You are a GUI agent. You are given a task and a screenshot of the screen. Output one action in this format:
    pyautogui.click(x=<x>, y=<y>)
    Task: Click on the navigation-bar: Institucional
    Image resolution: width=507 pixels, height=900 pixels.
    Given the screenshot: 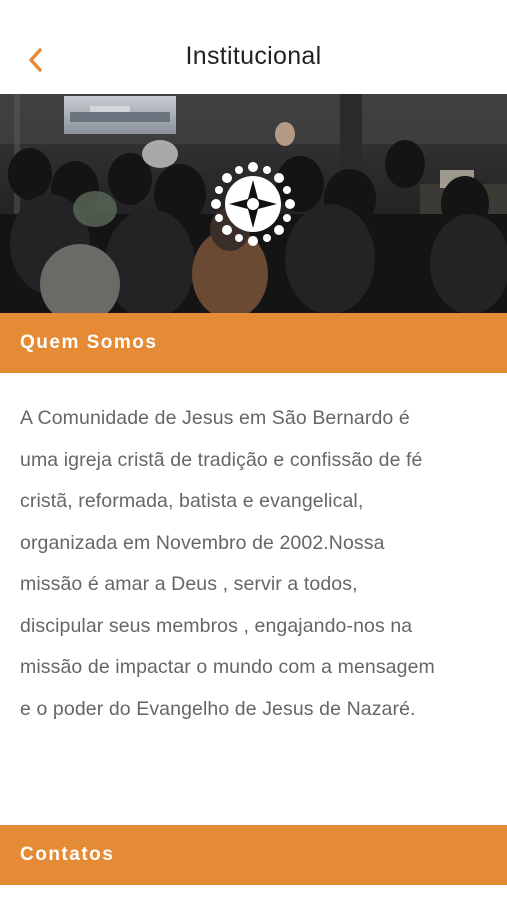 What is the action you would take?
    pyautogui.click(x=253, y=47)
    